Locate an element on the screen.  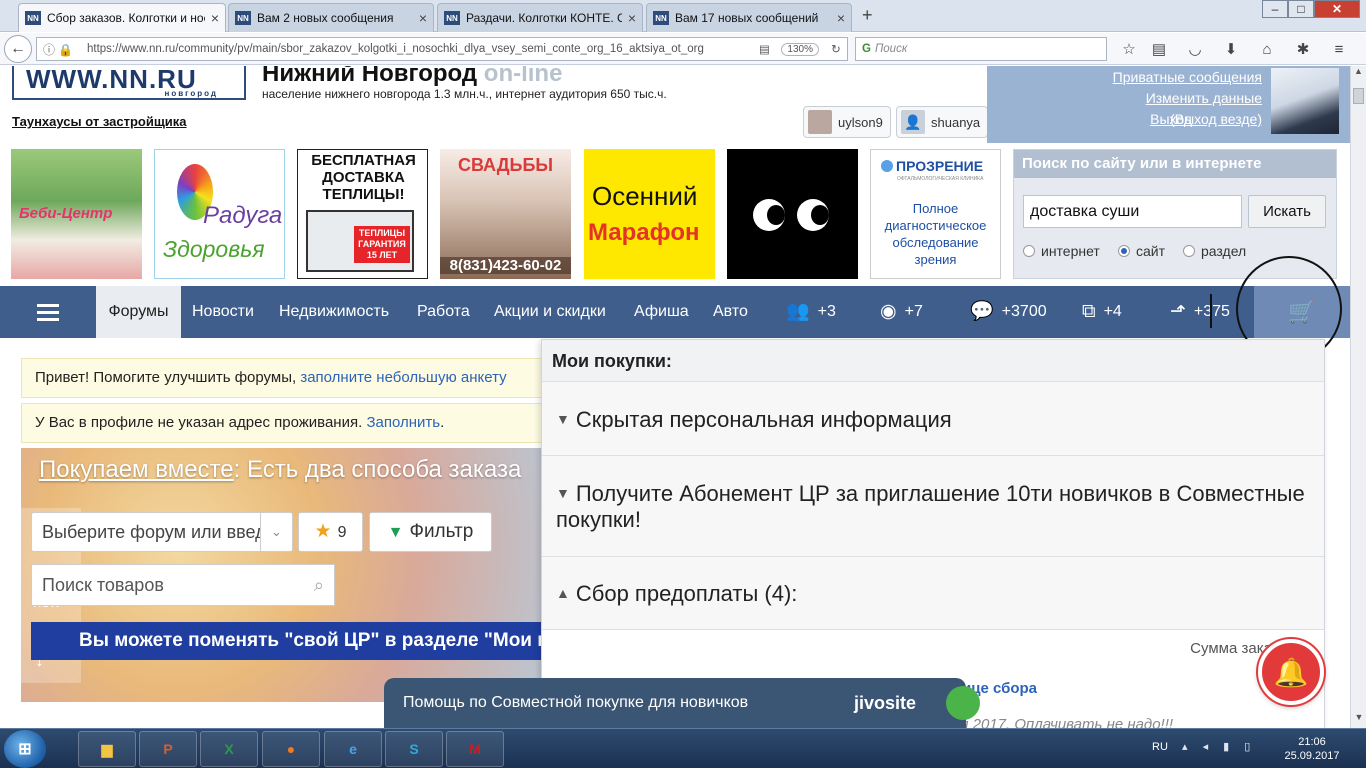
language-indicator: RU is located at coordinates (1160, 747).